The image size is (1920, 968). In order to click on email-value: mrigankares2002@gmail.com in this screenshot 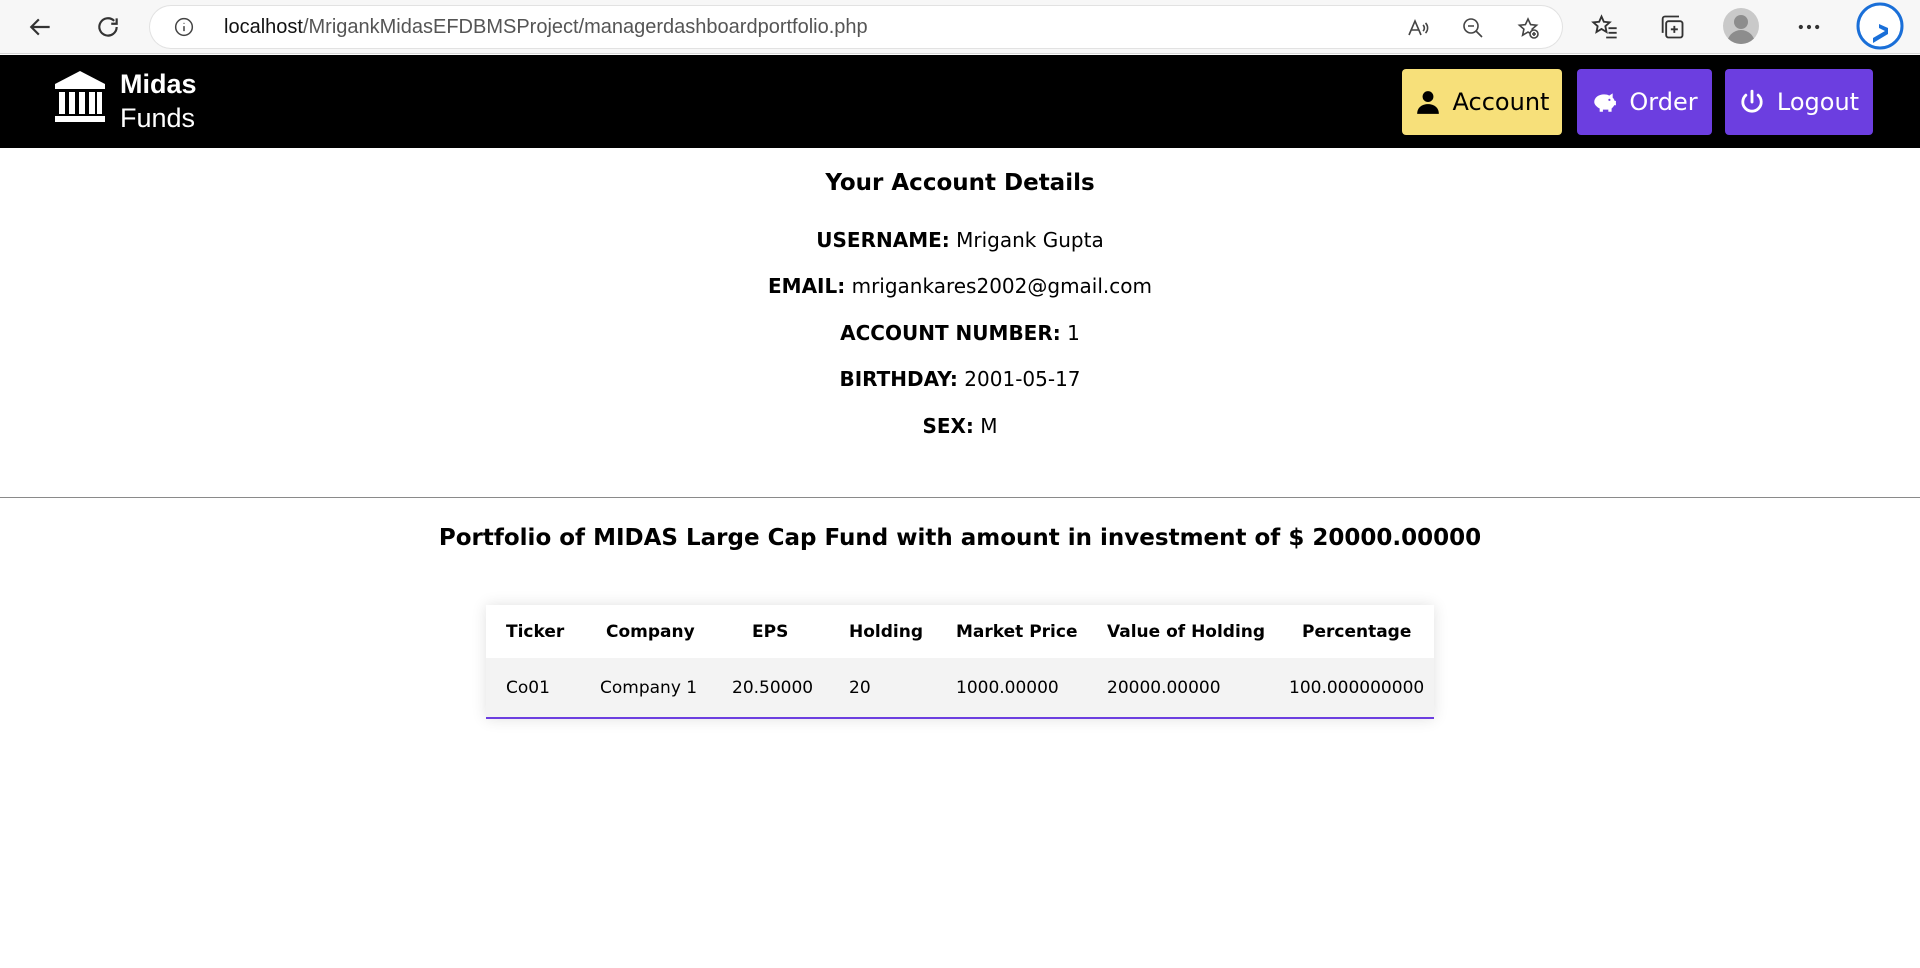, I will do `click(1001, 286)`.